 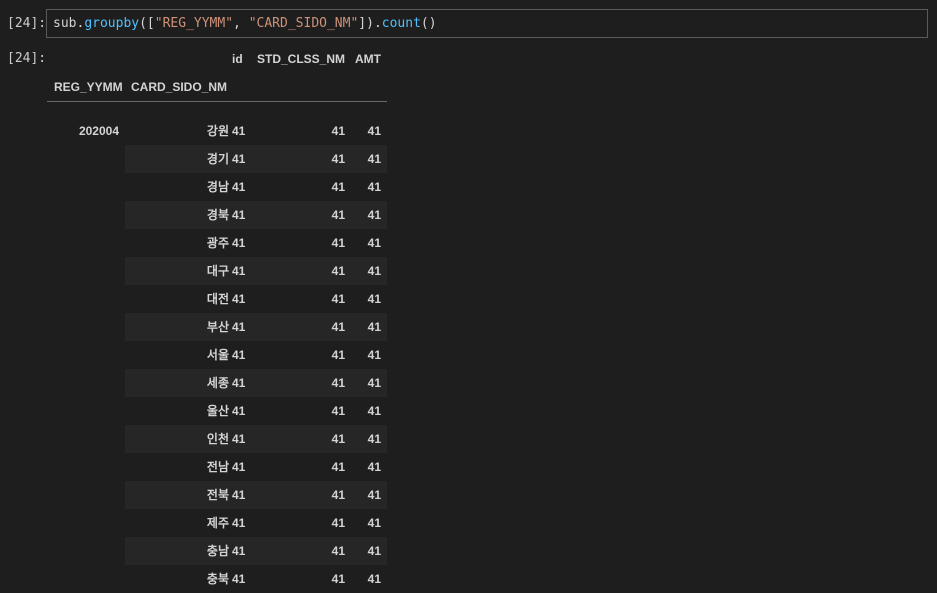 I want to click on cell-card-sido-nm: 서울, so click(x=217, y=355).